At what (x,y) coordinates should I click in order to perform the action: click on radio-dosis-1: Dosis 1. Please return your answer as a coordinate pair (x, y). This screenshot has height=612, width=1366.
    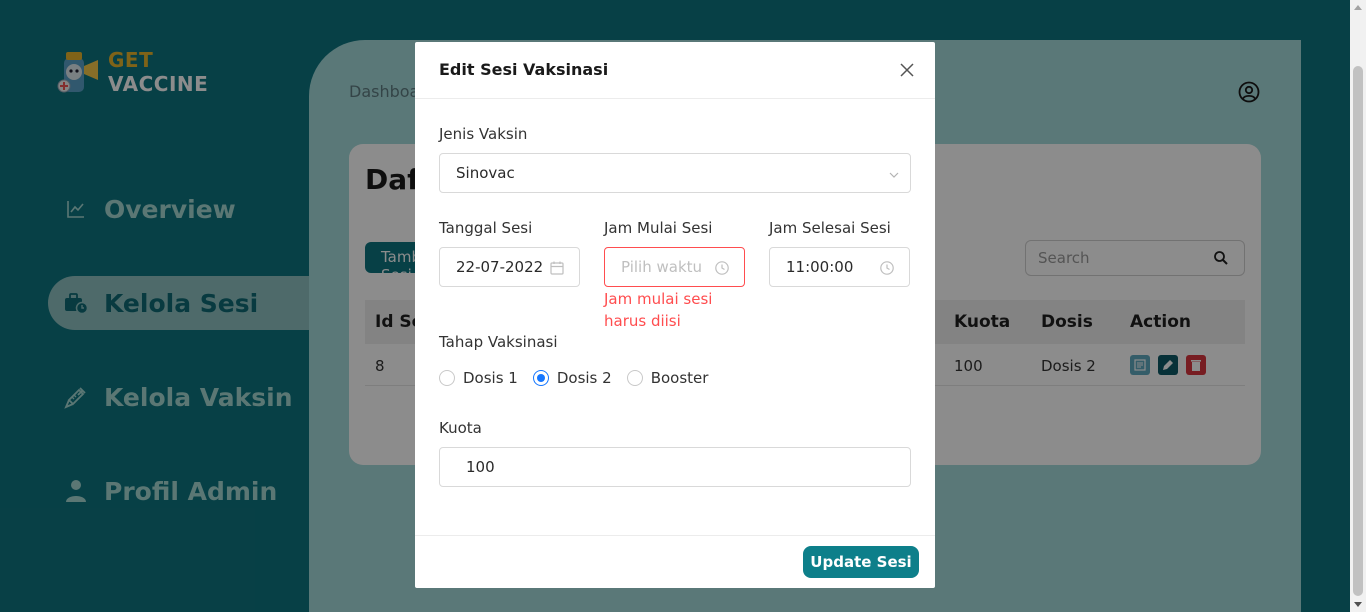
    Looking at the image, I should click on (478, 378).